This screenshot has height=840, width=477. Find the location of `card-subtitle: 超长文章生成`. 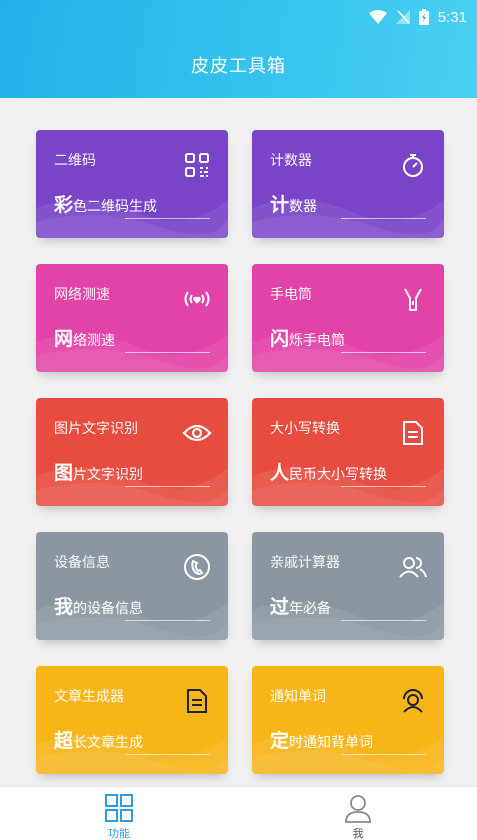

card-subtitle: 超长文章生成 is located at coordinates (99, 741).